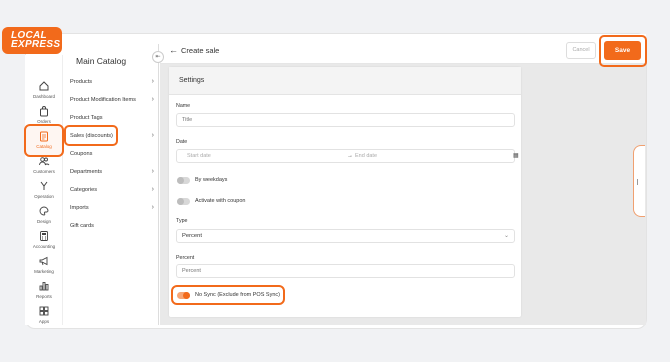 Image resolution: width=670 pixels, height=362 pixels. I want to click on name-label: Name, so click(183, 106).